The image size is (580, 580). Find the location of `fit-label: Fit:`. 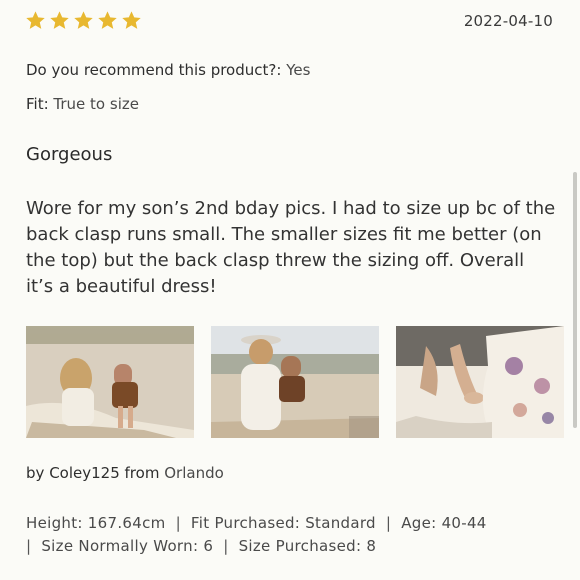

fit-label: Fit: is located at coordinates (37, 104).